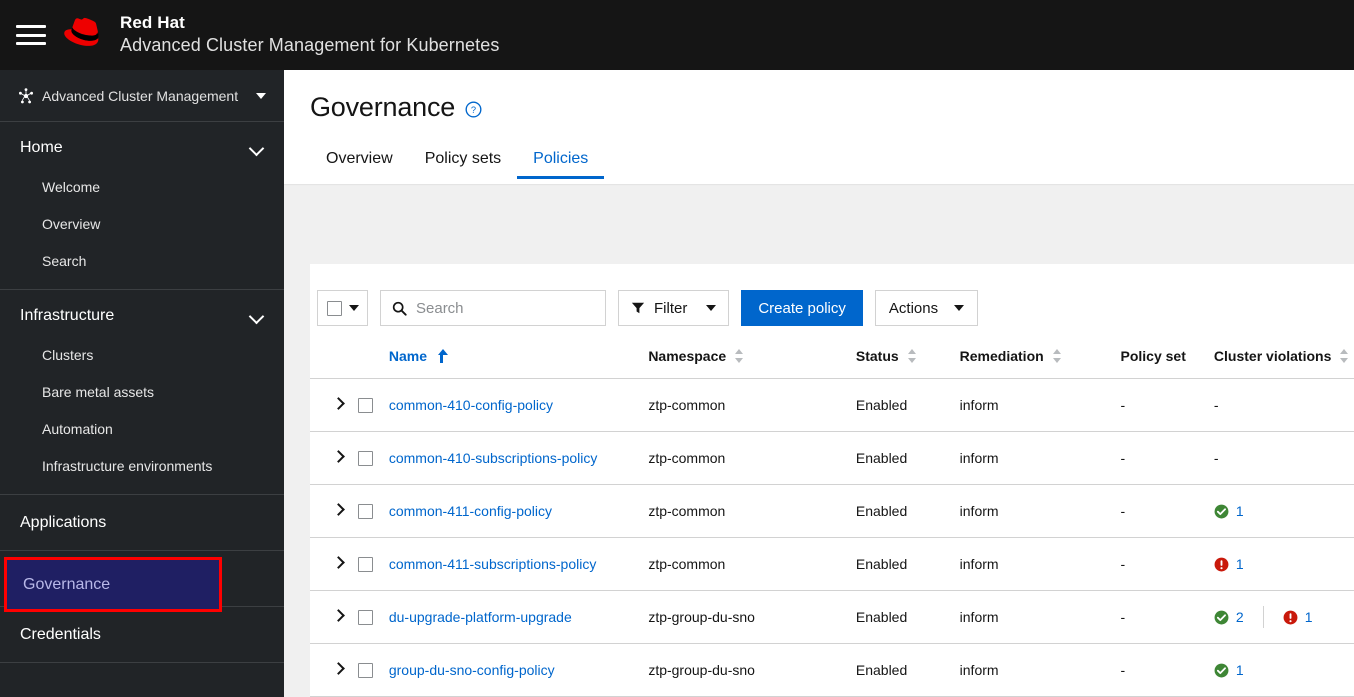 The height and width of the screenshot is (697, 1354). I want to click on sidebar-item-applications: Applications, so click(142, 523).